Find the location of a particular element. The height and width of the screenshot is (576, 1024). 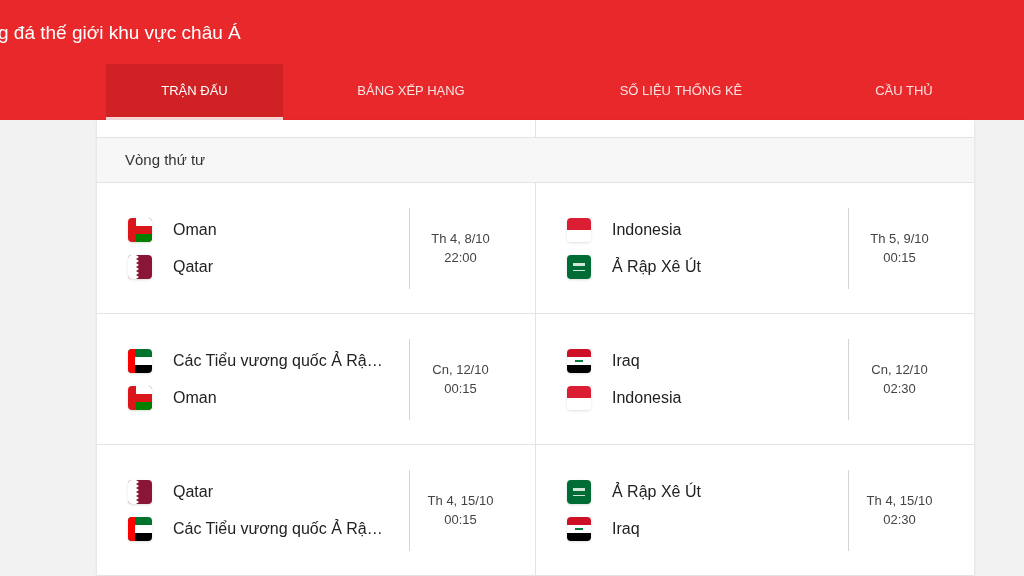

match-date: Th 4, 8/10 is located at coordinates (460, 239).